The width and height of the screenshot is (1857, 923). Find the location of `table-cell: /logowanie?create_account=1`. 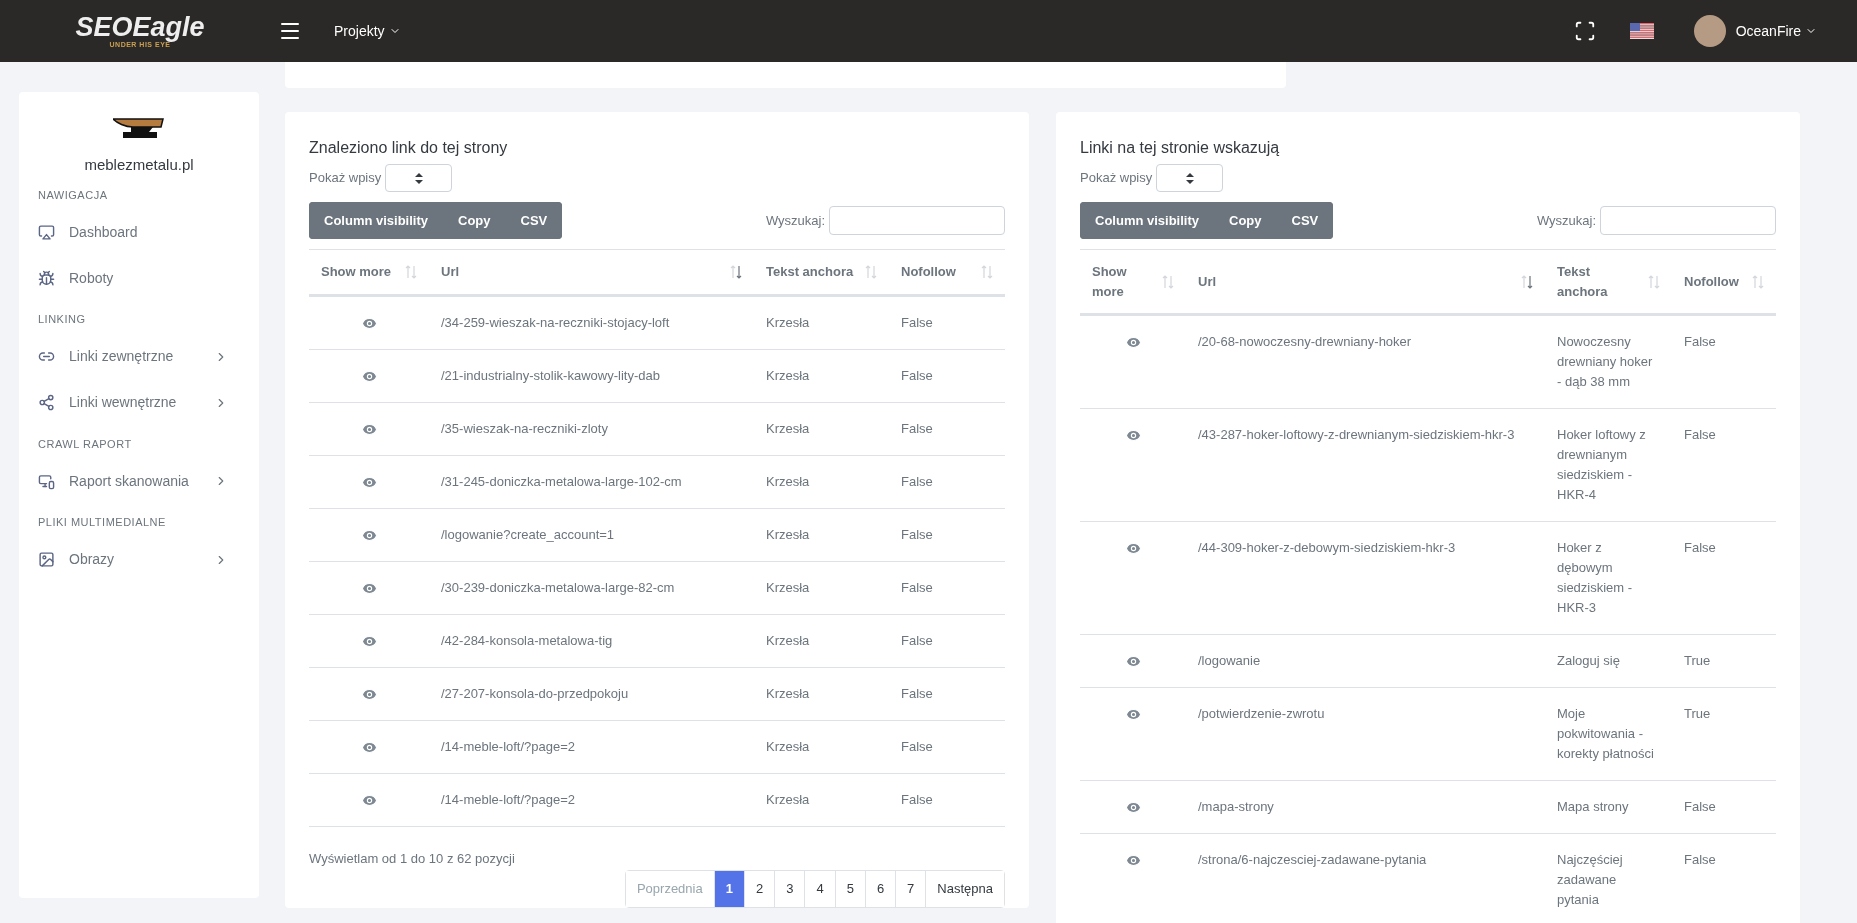

table-cell: /logowanie?create_account=1 is located at coordinates (591, 534).